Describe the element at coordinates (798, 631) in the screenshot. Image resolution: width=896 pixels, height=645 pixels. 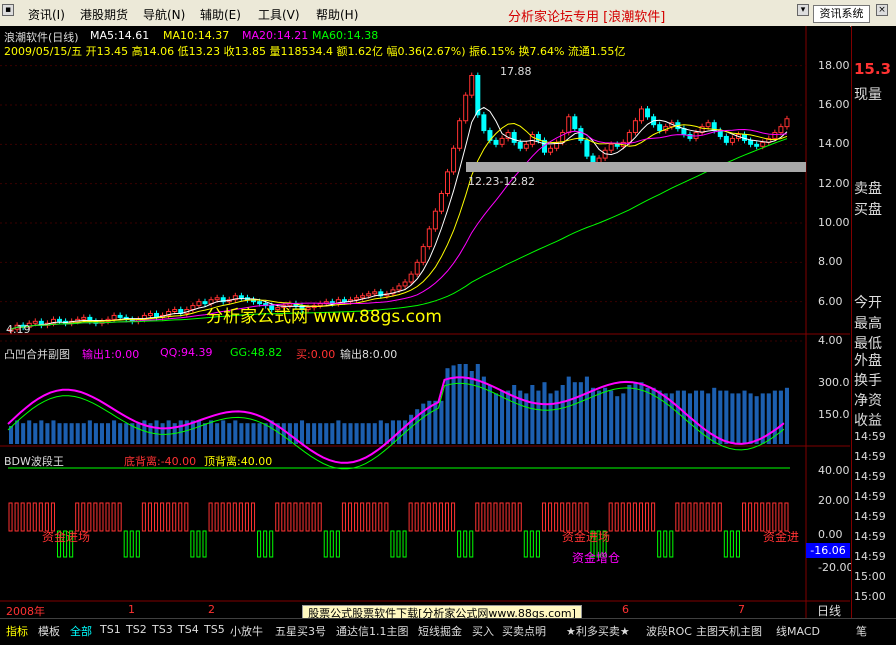
I see `tab-macd: 线MACD` at that location.